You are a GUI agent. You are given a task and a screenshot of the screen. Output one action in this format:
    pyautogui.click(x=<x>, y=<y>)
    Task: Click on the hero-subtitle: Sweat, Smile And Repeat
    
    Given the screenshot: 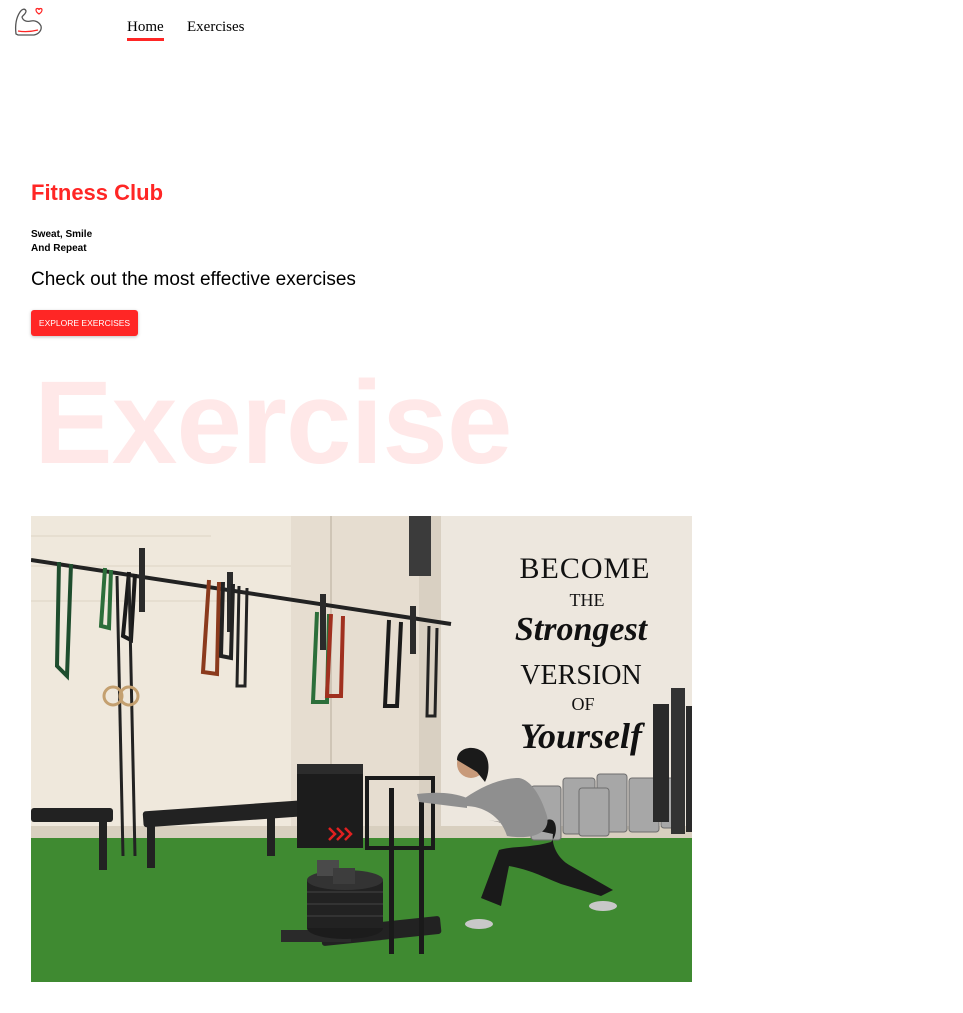 What is the action you would take?
    pyautogui.click(x=61, y=242)
    